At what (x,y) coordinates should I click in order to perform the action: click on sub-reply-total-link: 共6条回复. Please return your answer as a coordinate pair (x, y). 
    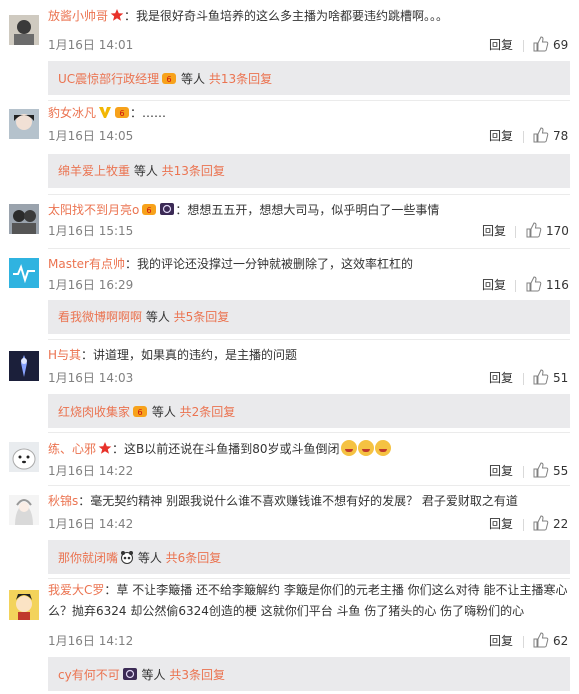
    Looking at the image, I should click on (194, 558).